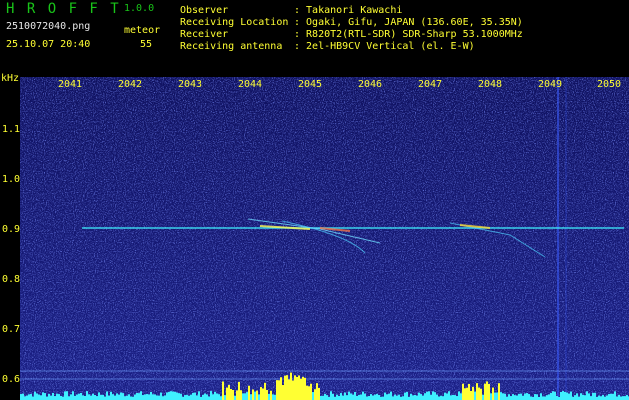  Describe the element at coordinates (204, 34) in the screenshot. I see `info-key-receiver: Receiver` at that location.